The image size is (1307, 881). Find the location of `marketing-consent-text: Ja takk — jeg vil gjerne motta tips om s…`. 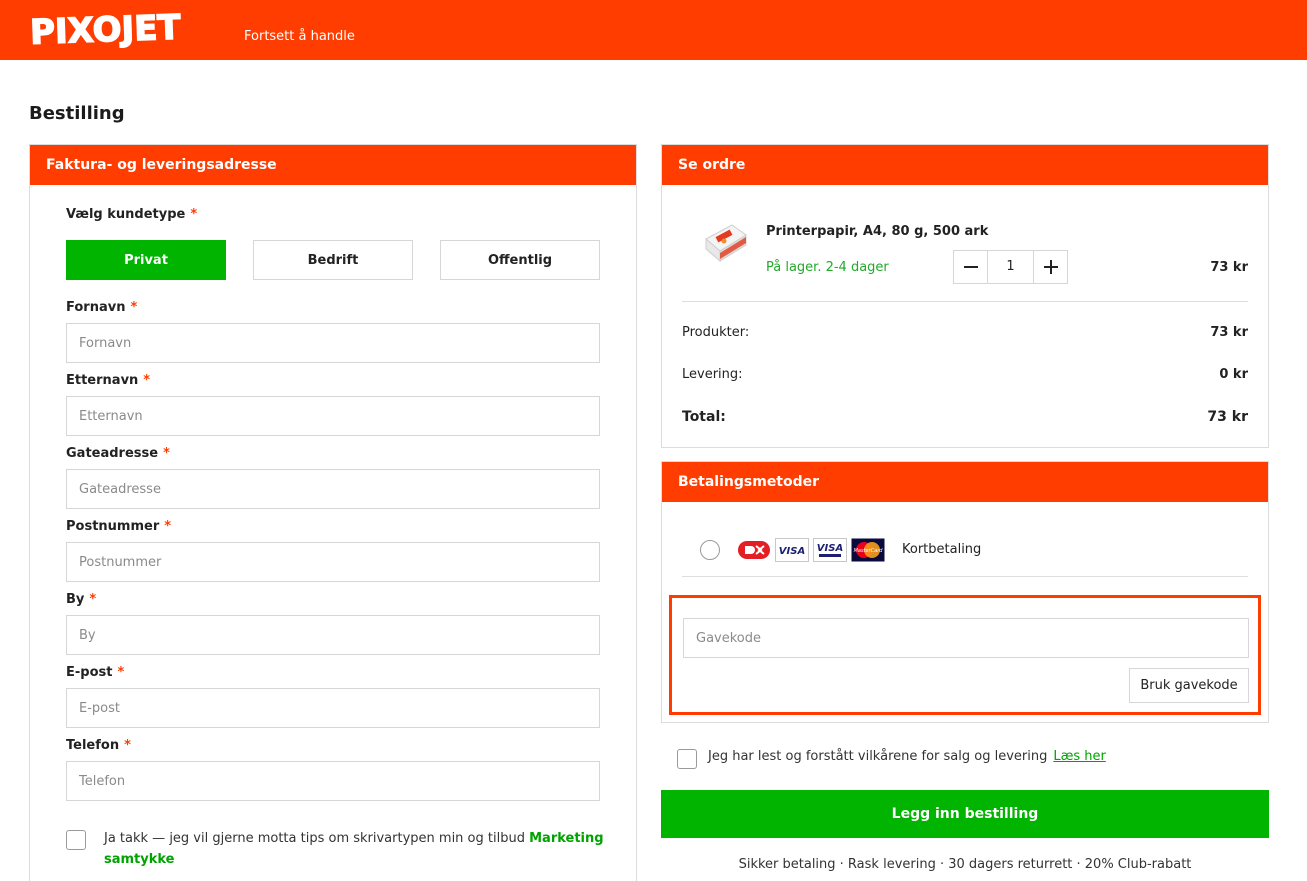

marketing-consent-text: Ja takk — jeg vil gjerne motta tips om s… is located at coordinates (354, 849).